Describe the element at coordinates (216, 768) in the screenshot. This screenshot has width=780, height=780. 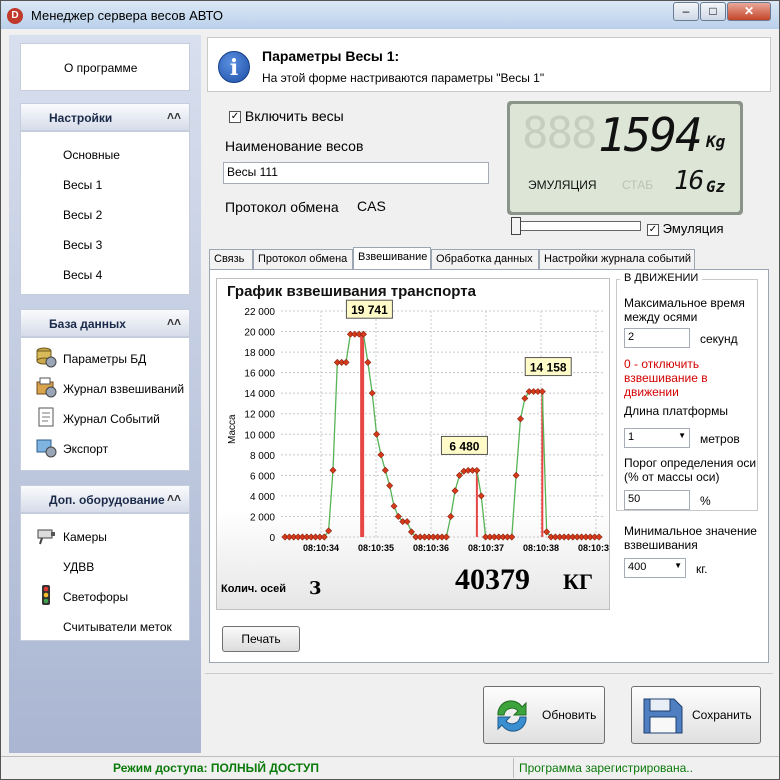
I see `access-mode-status: Режим доступа: ПОЛНЫЙ ДОСТУП` at that location.